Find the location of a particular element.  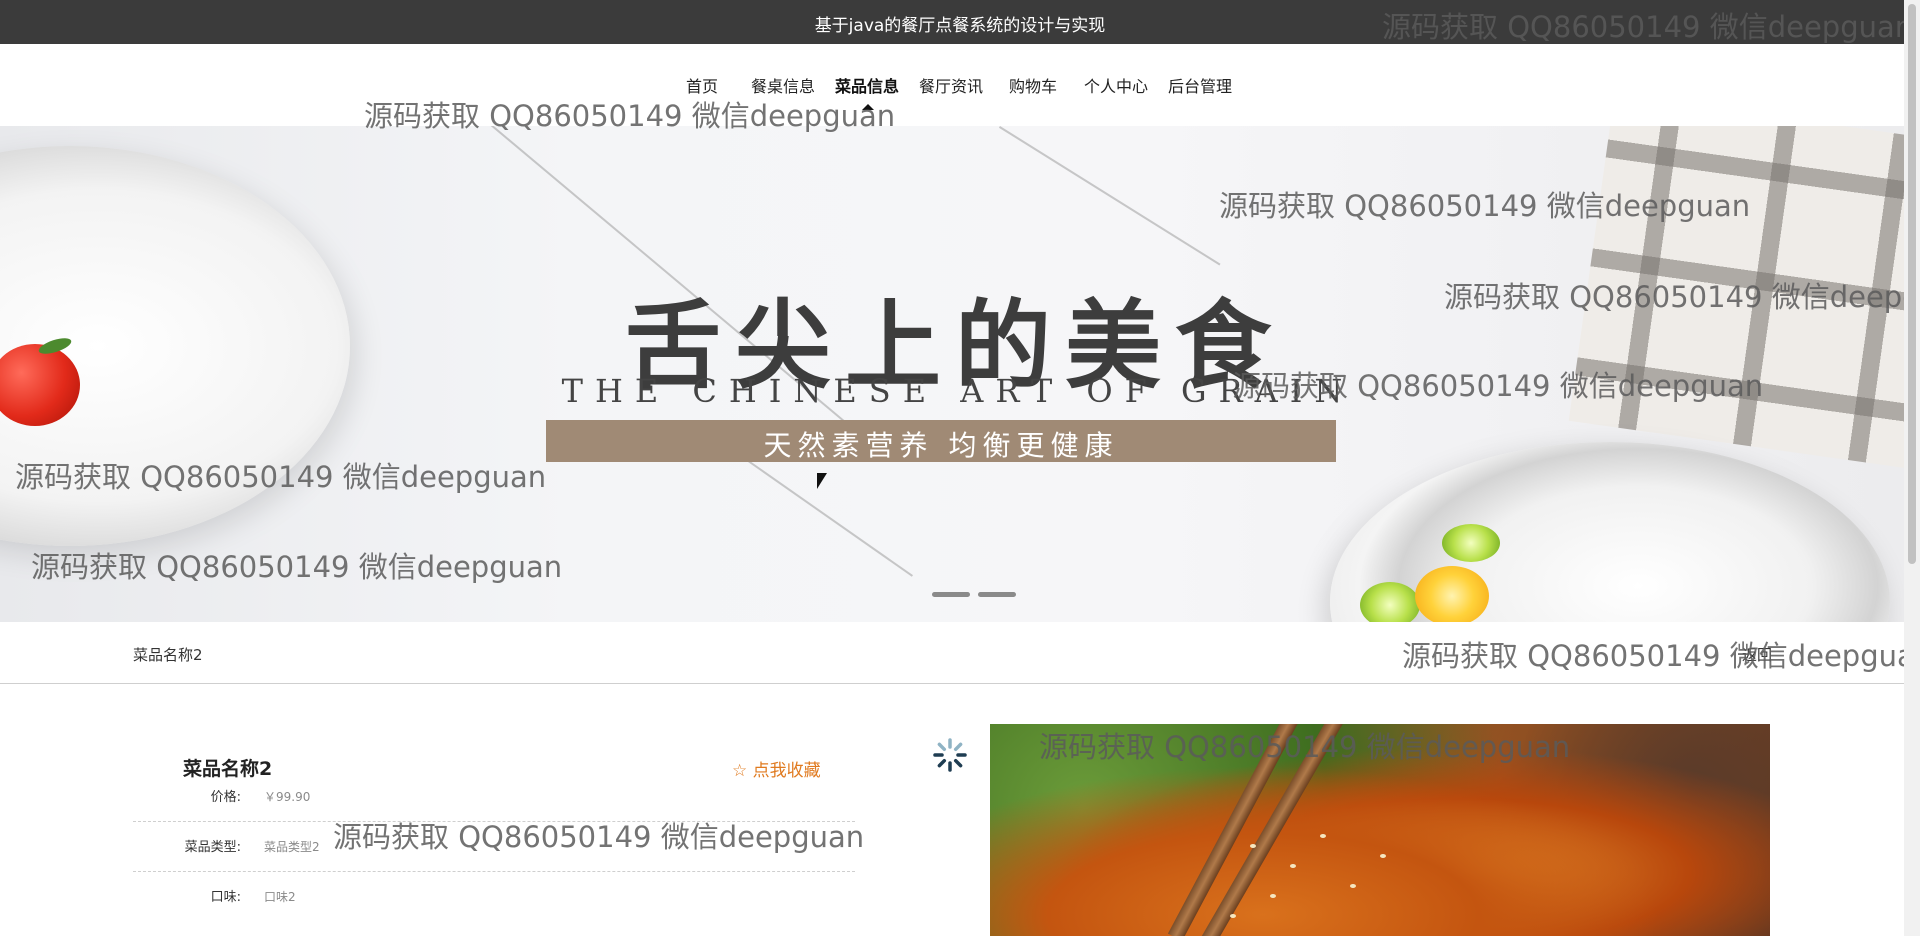

detail-row-type: 菜品类型: 菜品类型2 is located at coordinates (494, 847).